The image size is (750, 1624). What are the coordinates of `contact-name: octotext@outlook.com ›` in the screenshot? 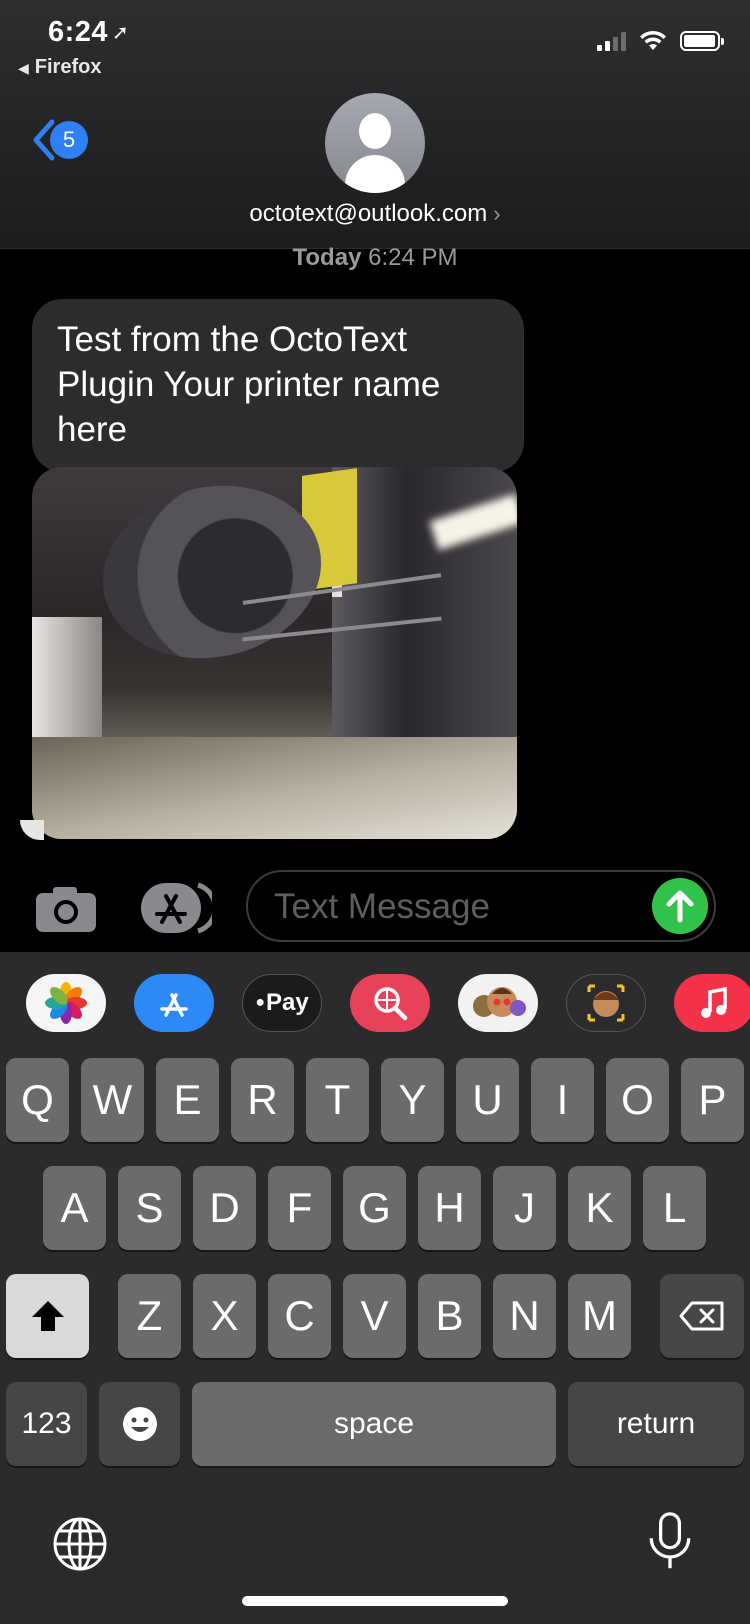 It's located at (375, 214).